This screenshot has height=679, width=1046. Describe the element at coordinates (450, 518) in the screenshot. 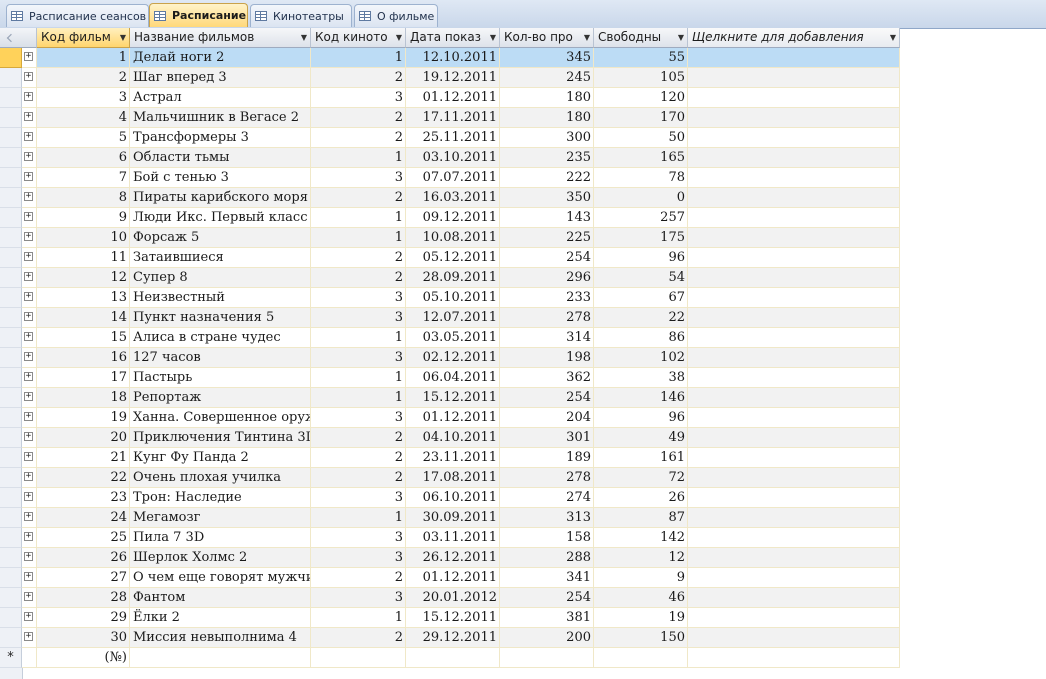

I see `table-row: +24 Мегамозг 1 30.09.2011 313 87` at that location.